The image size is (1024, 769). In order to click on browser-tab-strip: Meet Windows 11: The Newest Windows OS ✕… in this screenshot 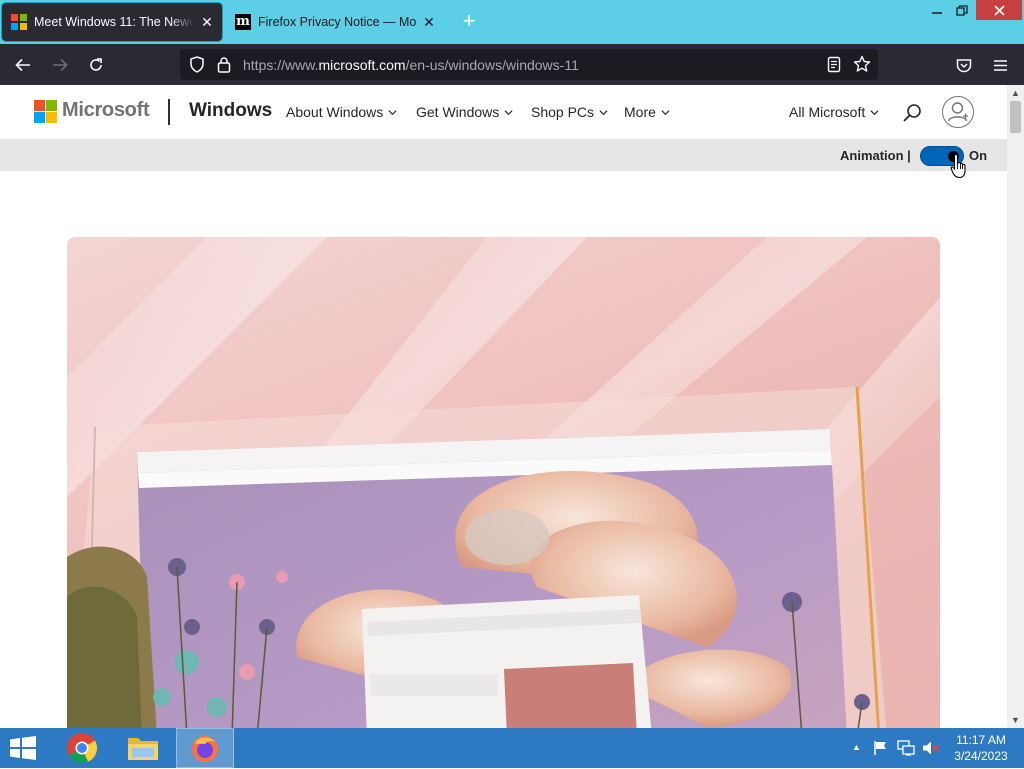, I will do `click(512, 22)`.